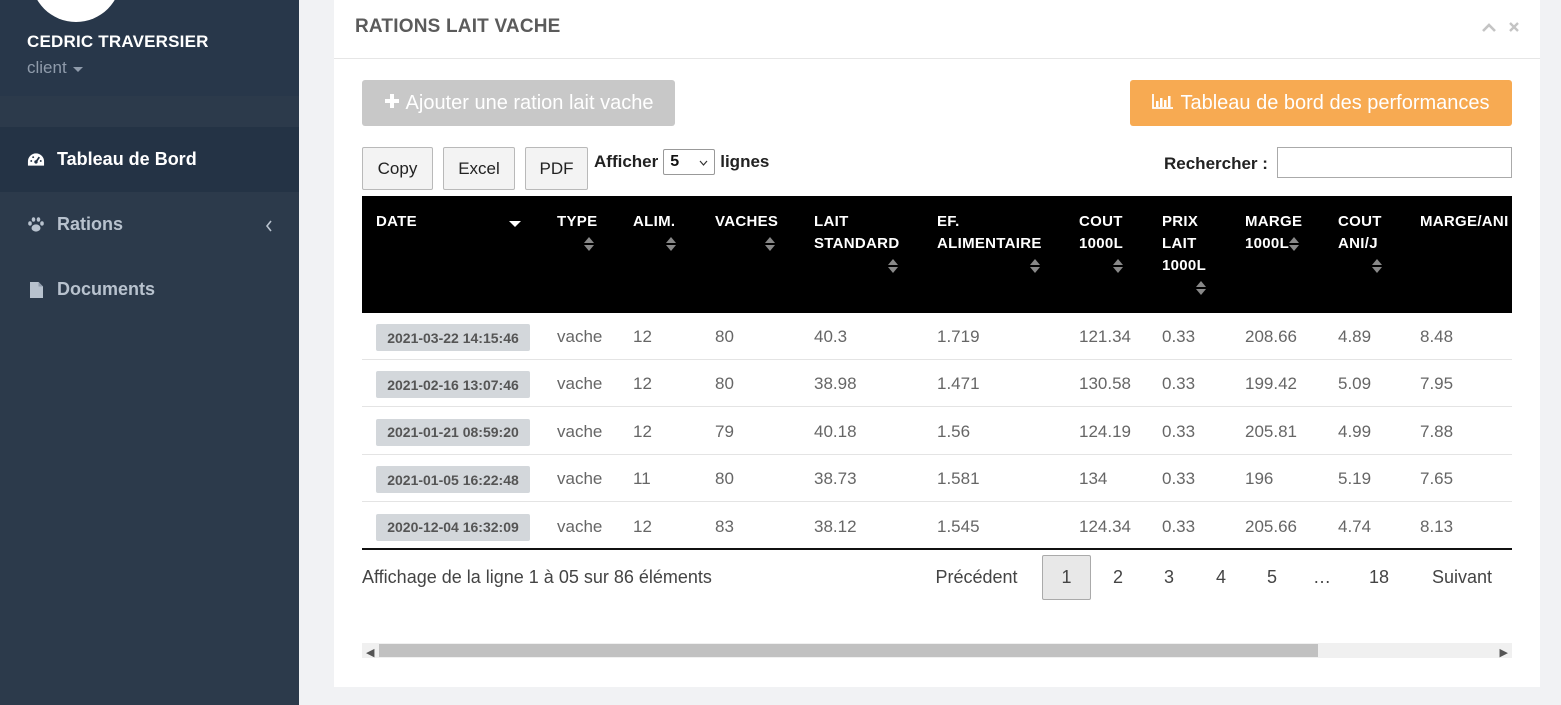  I want to click on pagination-page-18: 18, so click(1379, 577).